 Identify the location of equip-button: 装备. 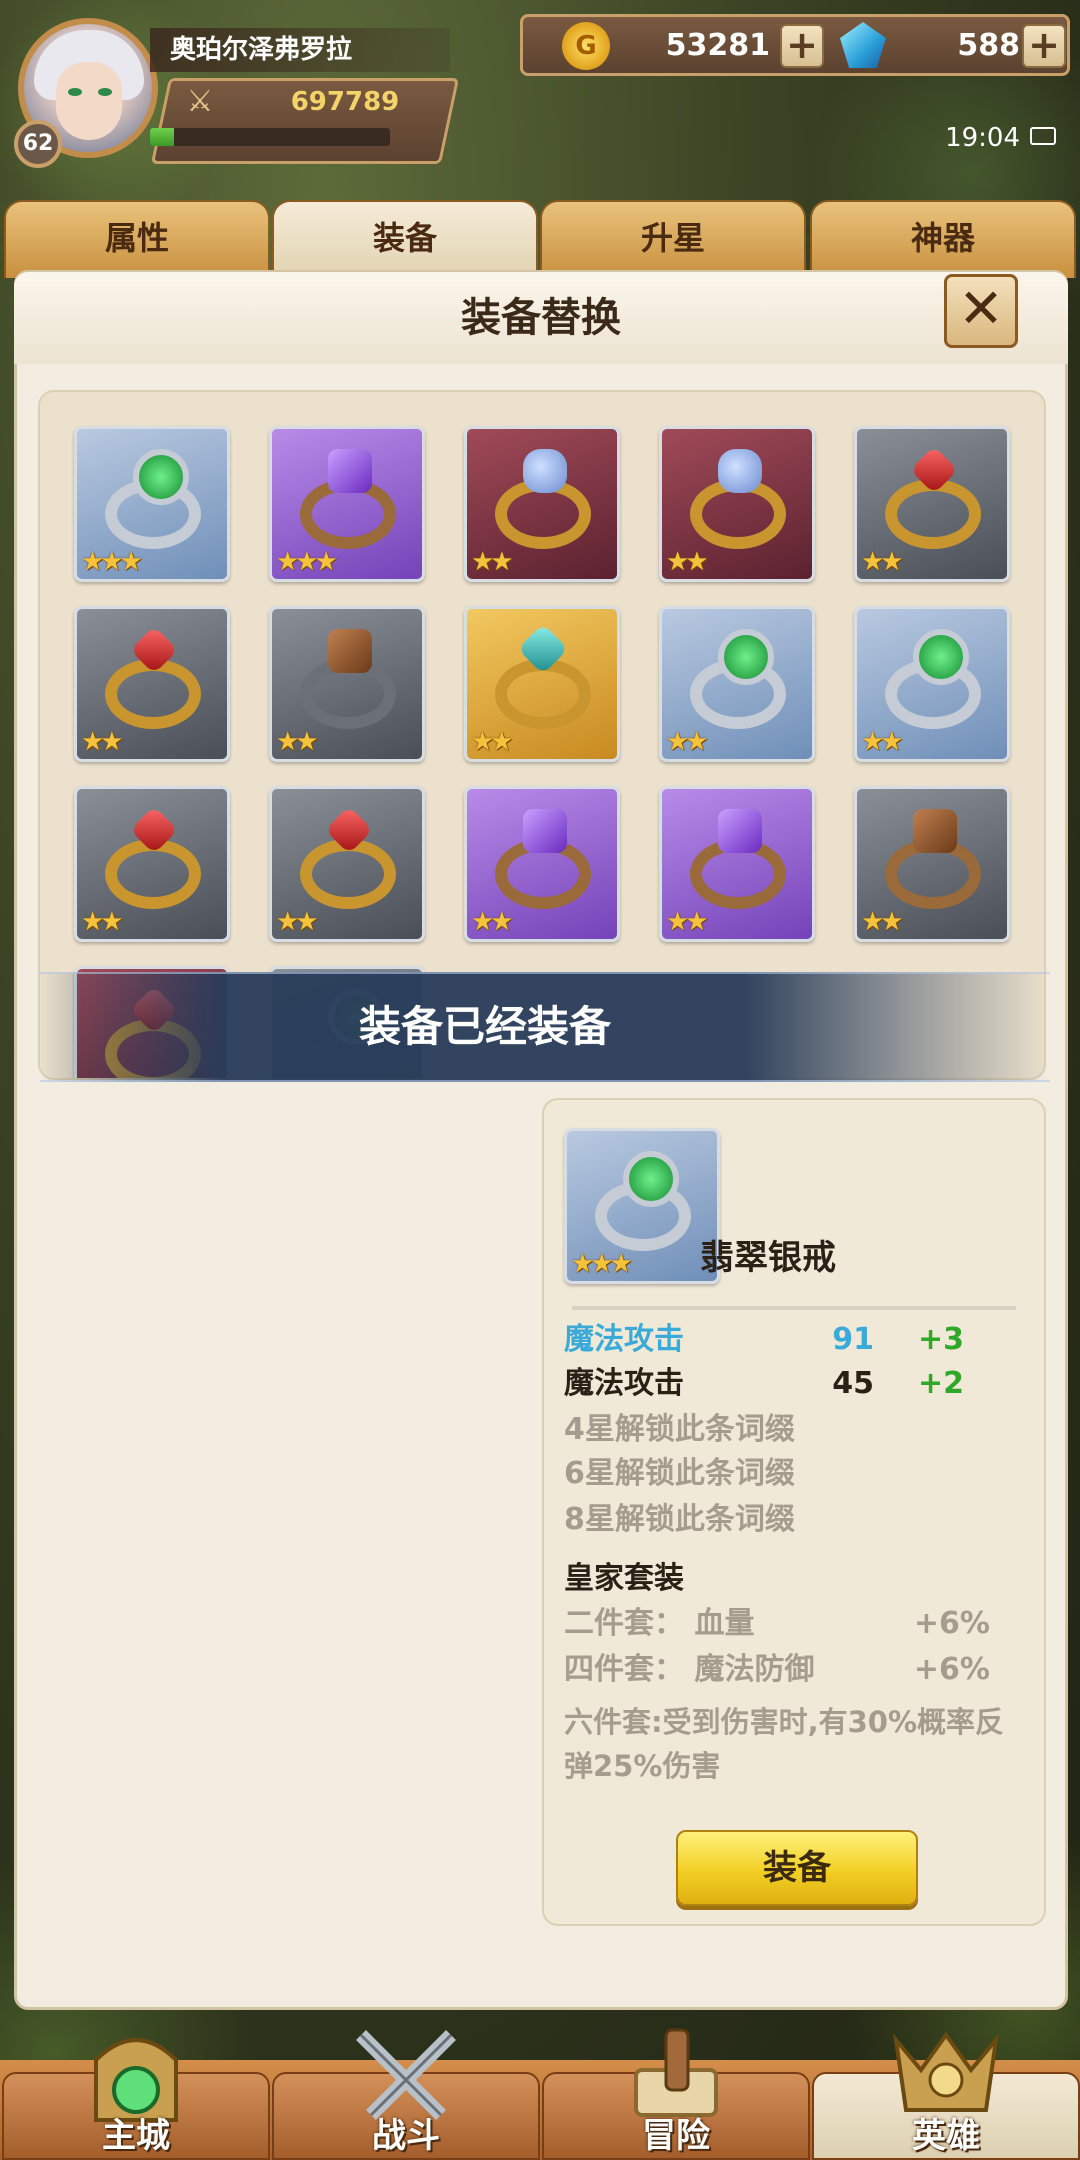
(797, 1868).